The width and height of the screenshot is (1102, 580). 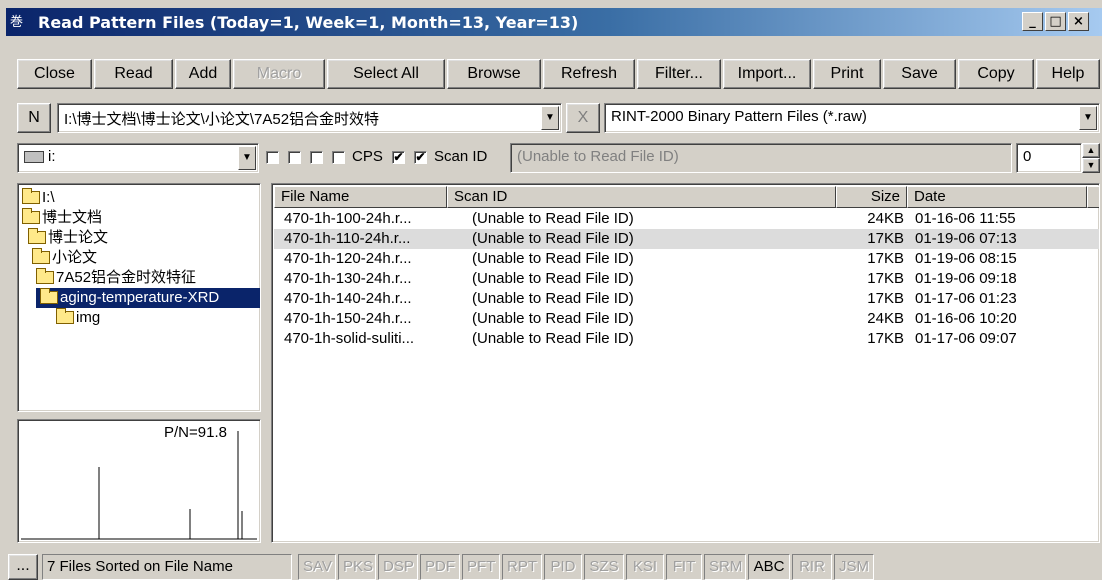 I want to click on print-button: Print, so click(x=847, y=74).